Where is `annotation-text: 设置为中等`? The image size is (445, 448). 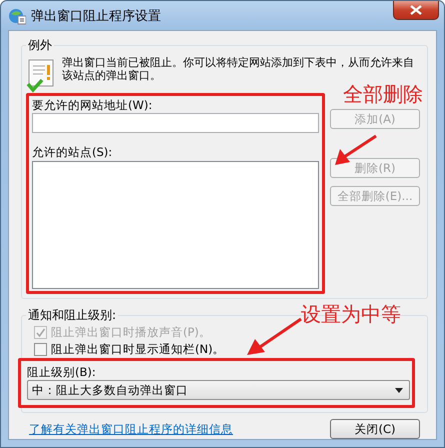 annotation-text: 设置为中等 is located at coordinates (351, 314).